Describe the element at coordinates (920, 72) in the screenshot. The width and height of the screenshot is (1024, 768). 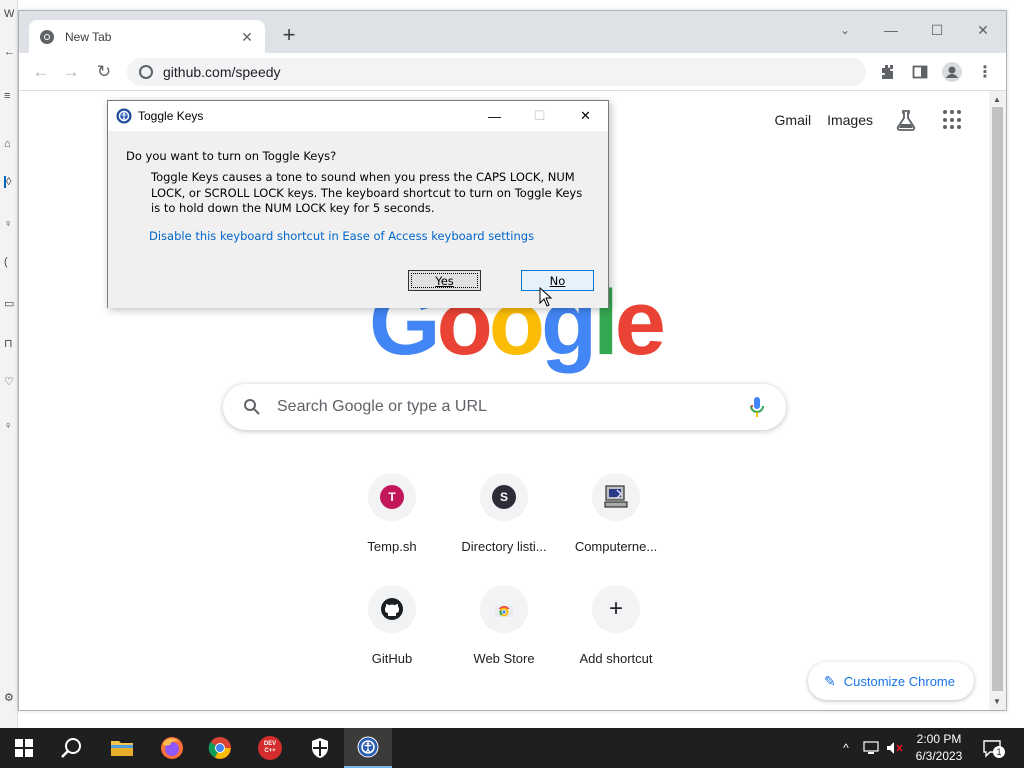
I see `side-panel-icon` at that location.